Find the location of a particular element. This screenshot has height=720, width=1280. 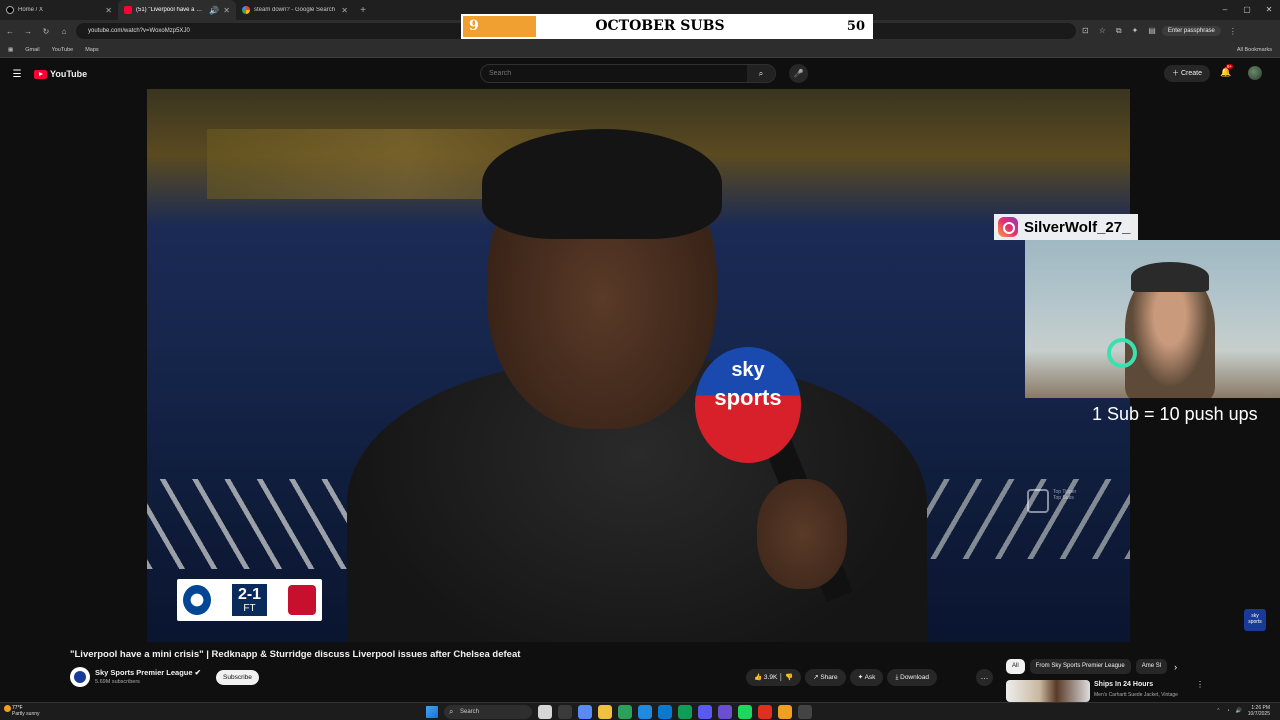

home-icon: ⌂ is located at coordinates (64, 31).